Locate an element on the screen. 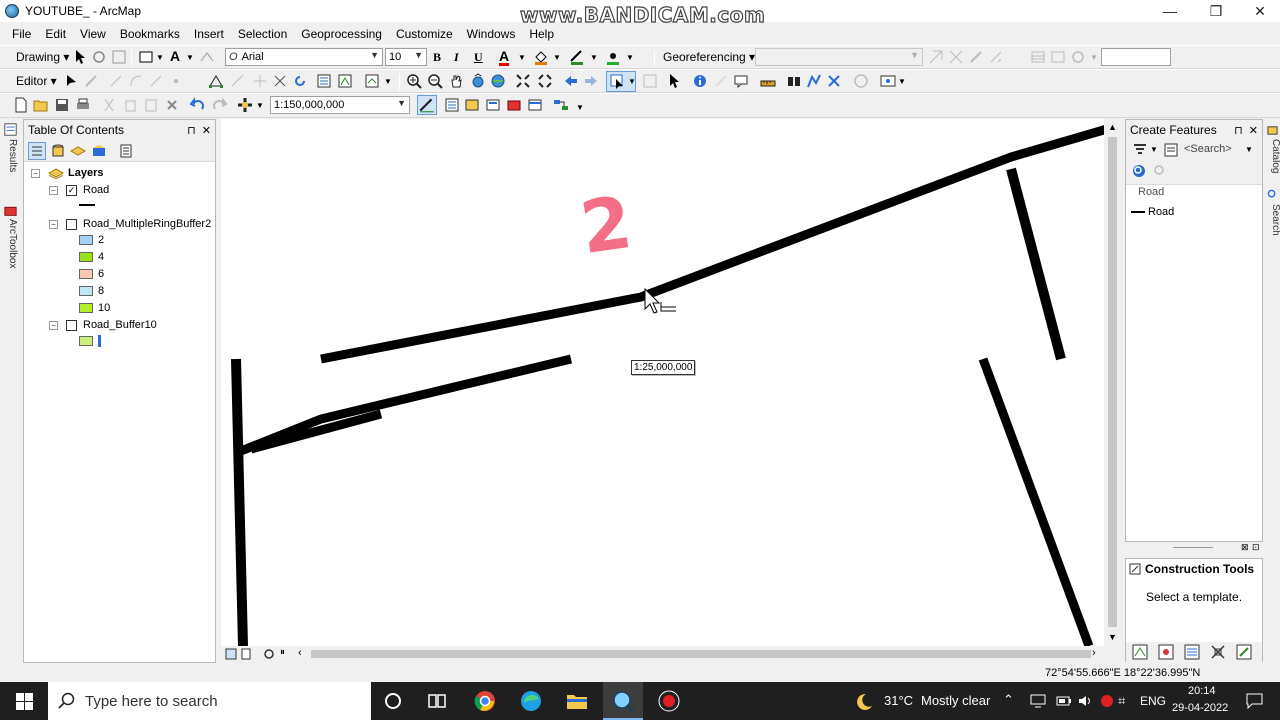 The width and height of the screenshot is (1280, 720). expand-icon: ⊡ is located at coordinates (1256, 547).